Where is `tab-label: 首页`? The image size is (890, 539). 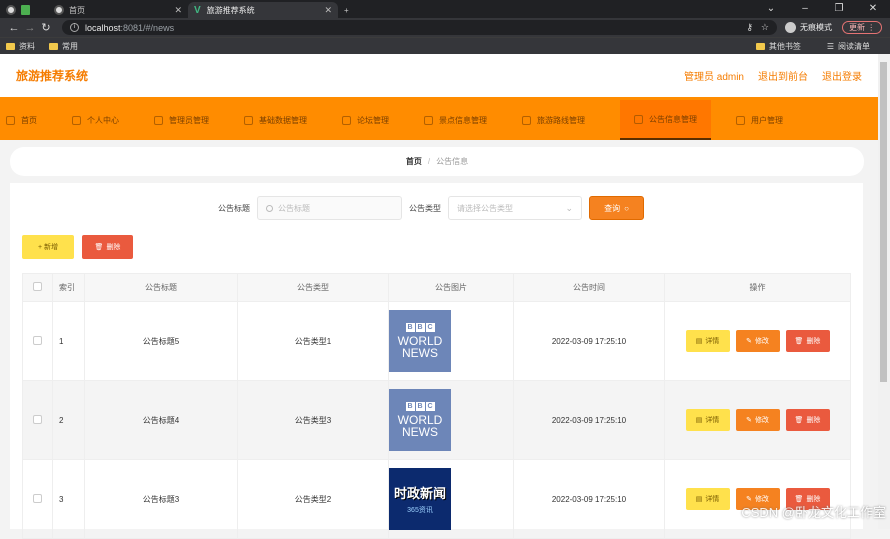
tab-label: 首页 is located at coordinates (77, 10).